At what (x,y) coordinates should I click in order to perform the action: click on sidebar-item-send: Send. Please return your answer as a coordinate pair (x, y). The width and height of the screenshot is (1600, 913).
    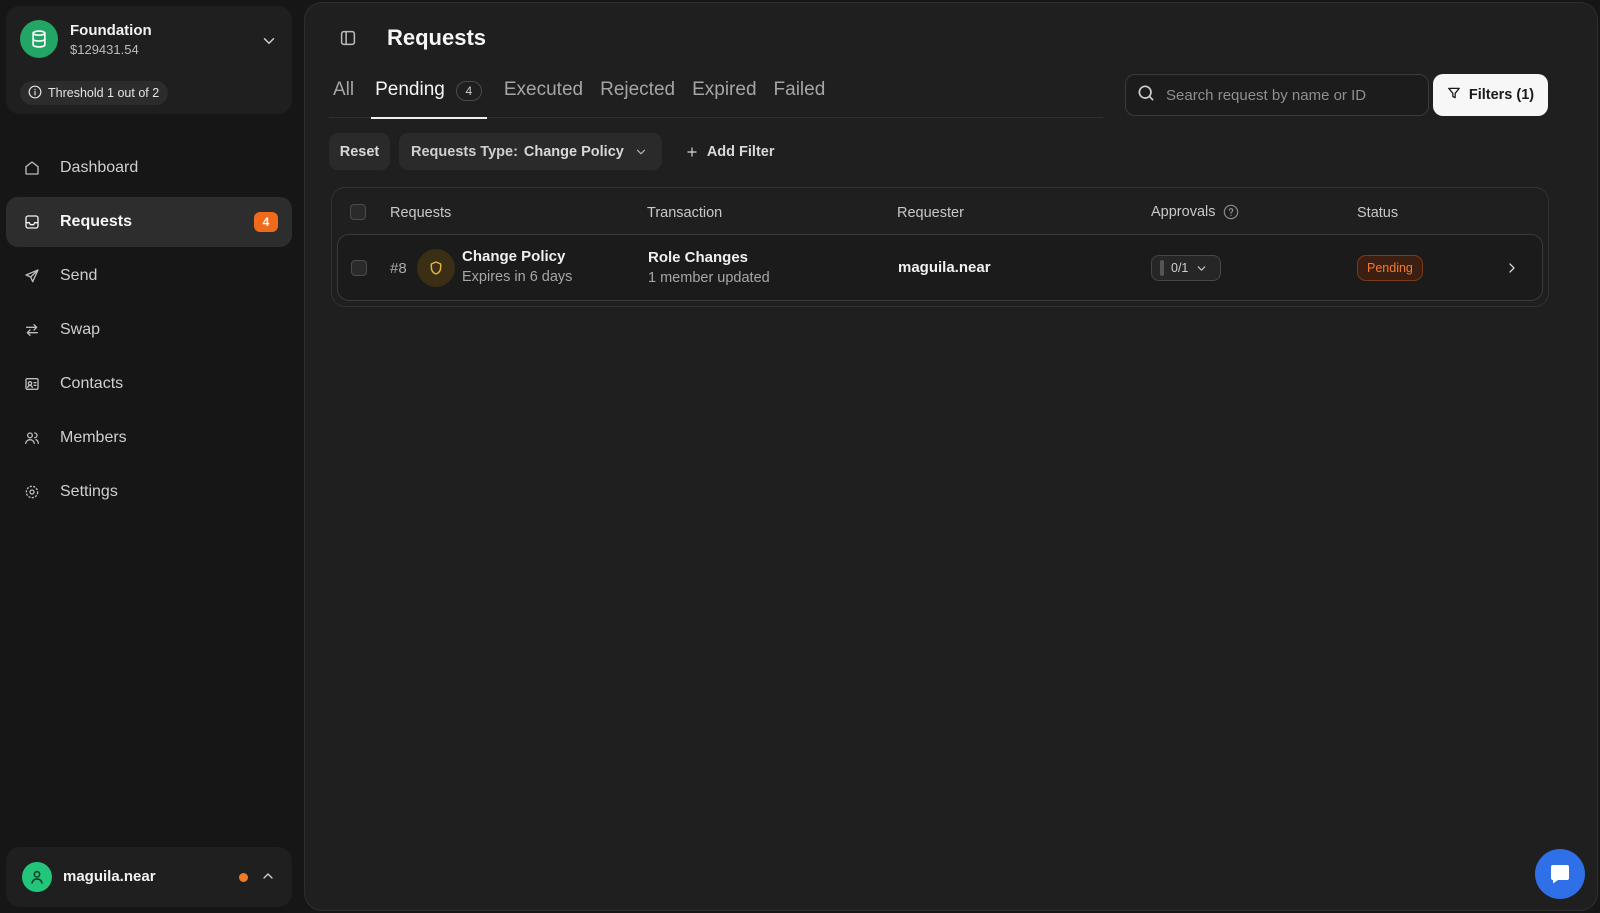
    Looking at the image, I should click on (149, 276).